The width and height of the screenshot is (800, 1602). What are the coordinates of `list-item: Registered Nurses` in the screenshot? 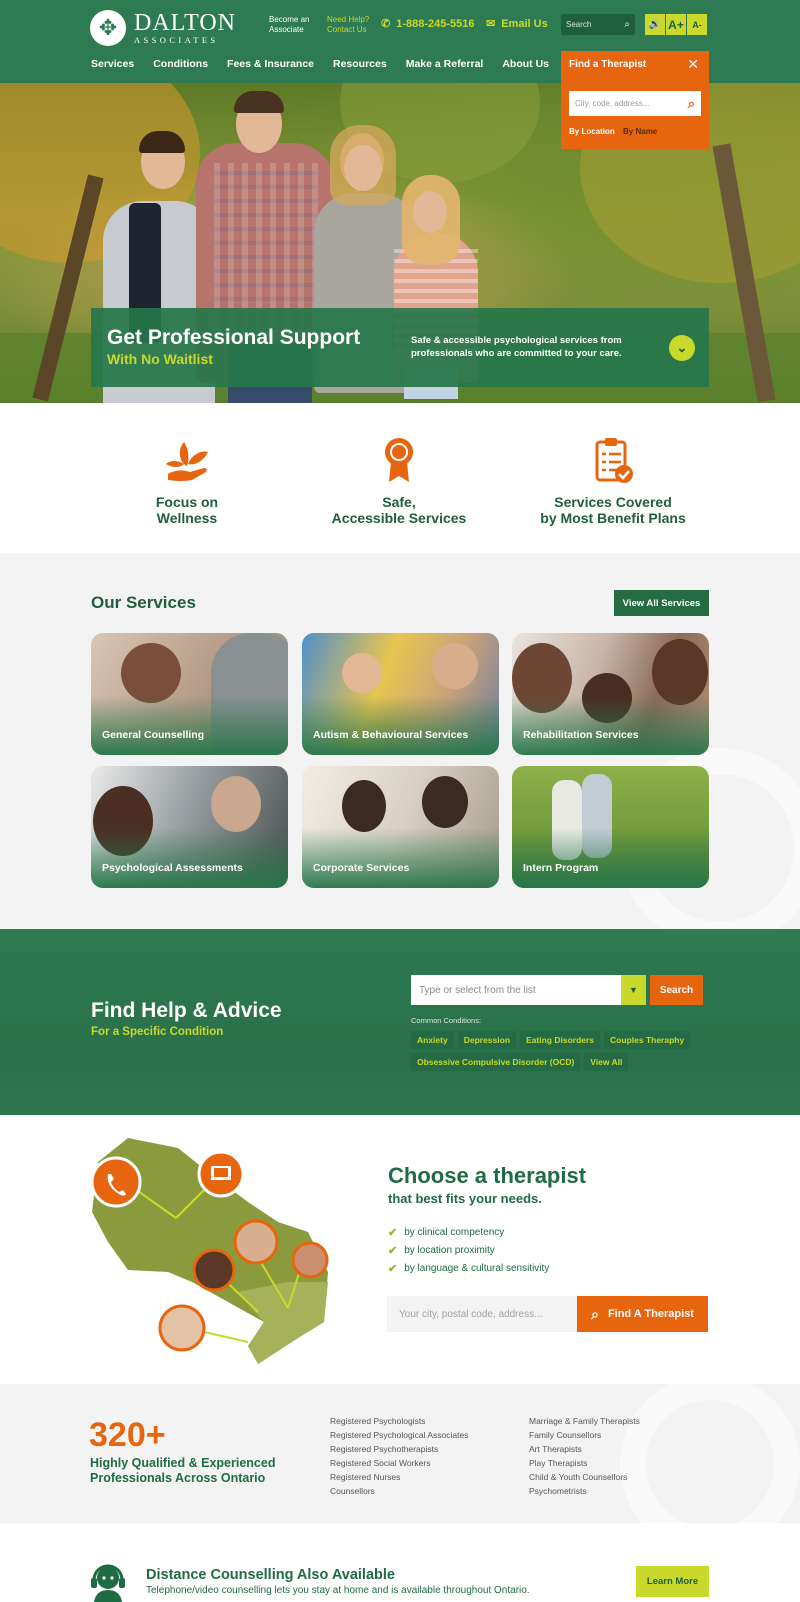 It's located at (365, 1477).